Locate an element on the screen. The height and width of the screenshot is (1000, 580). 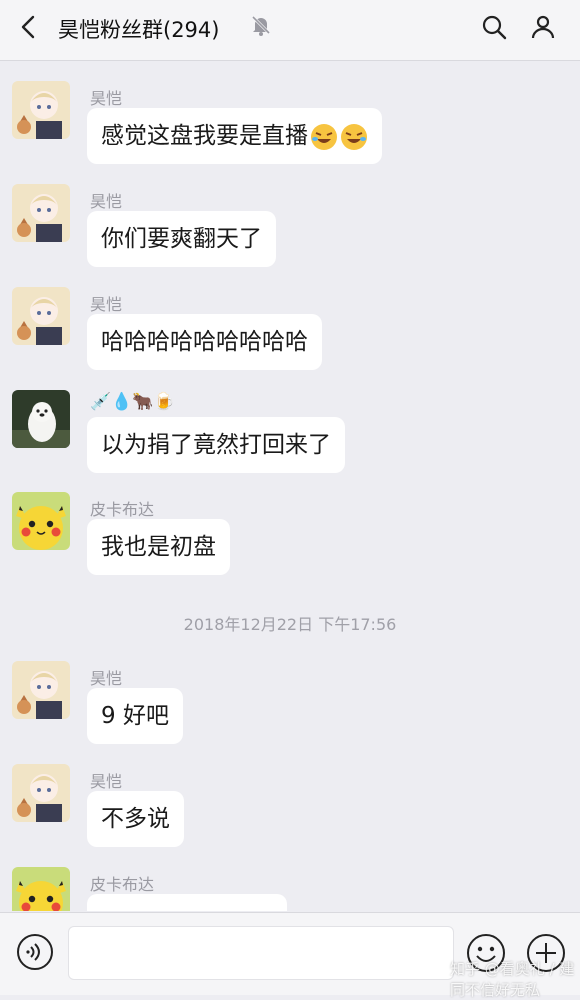
message-text: 哈哈哈哈哈哈哈哈哈 is located at coordinates (204, 342).